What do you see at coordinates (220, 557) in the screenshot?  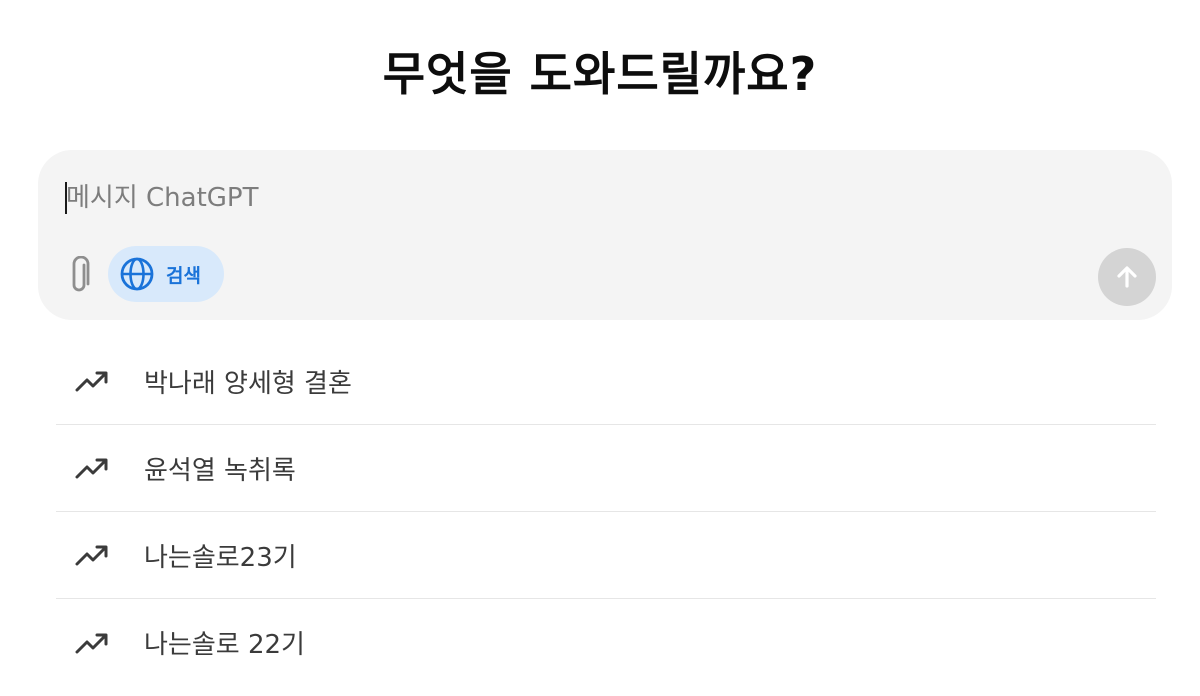 I see `suggestion-label: 나는솔로23기` at bounding box center [220, 557].